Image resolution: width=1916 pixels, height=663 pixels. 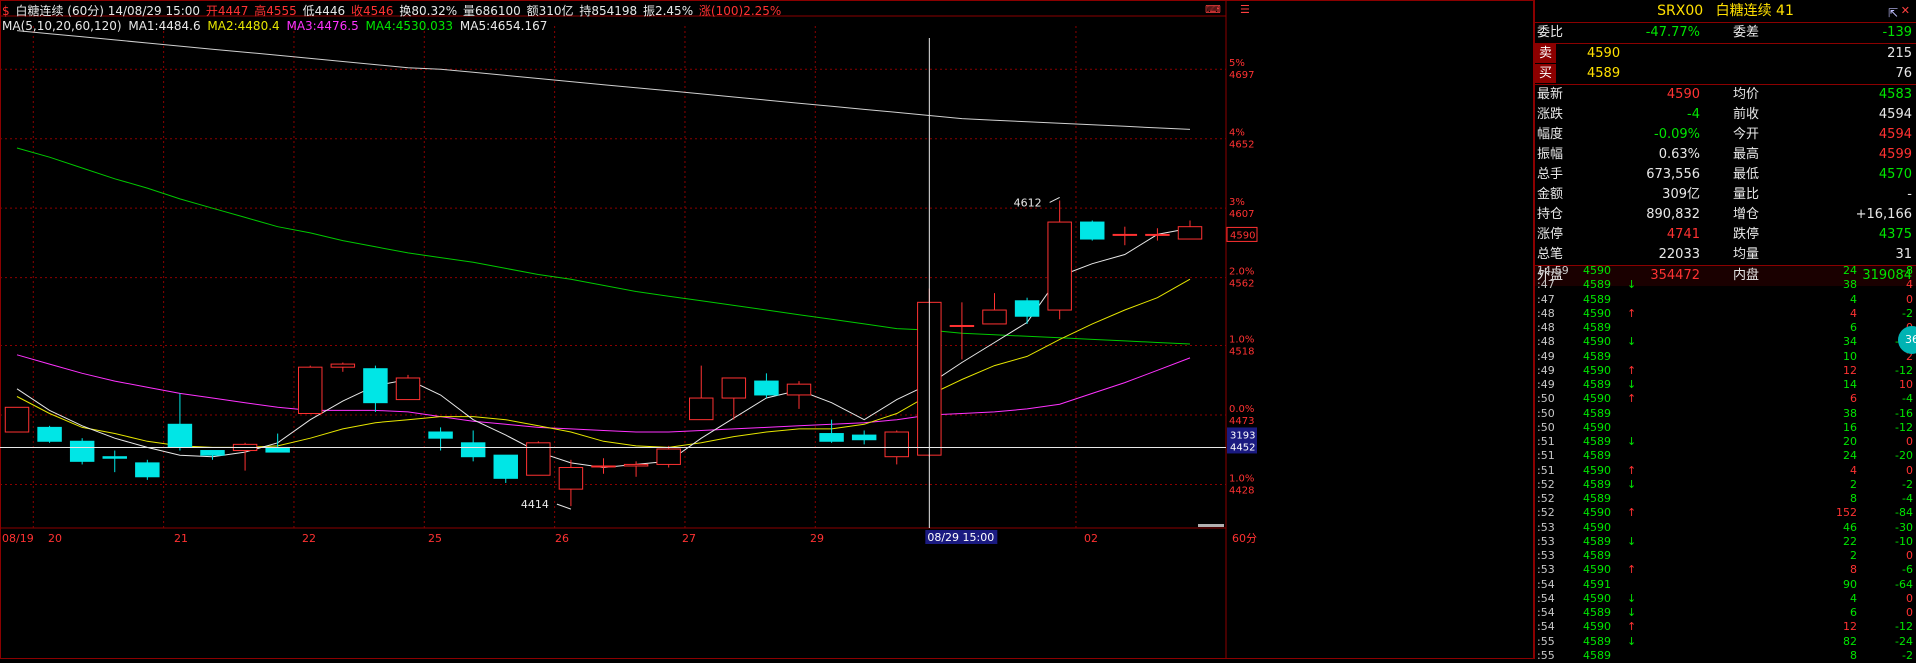 What do you see at coordinates (1241, 145) in the screenshot?
I see `price-tick-label: 4652` at bounding box center [1241, 145].